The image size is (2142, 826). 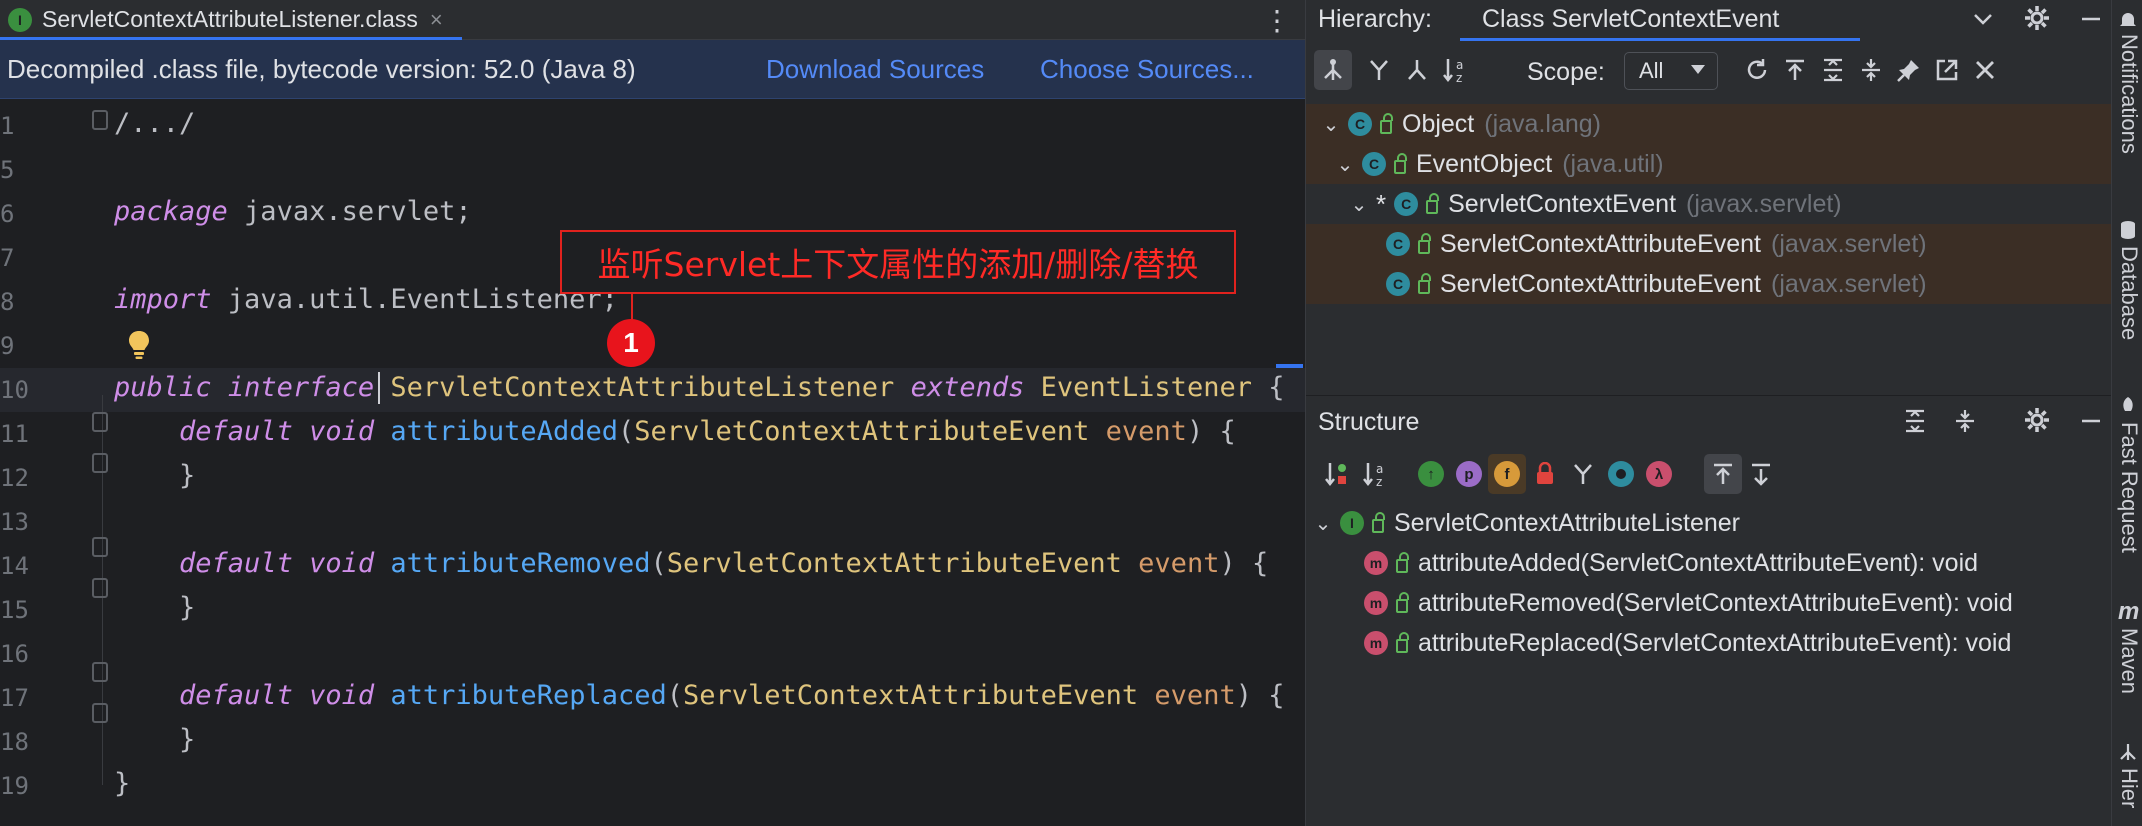 I want to click on database-tab: Database, so click(x=2129, y=293).